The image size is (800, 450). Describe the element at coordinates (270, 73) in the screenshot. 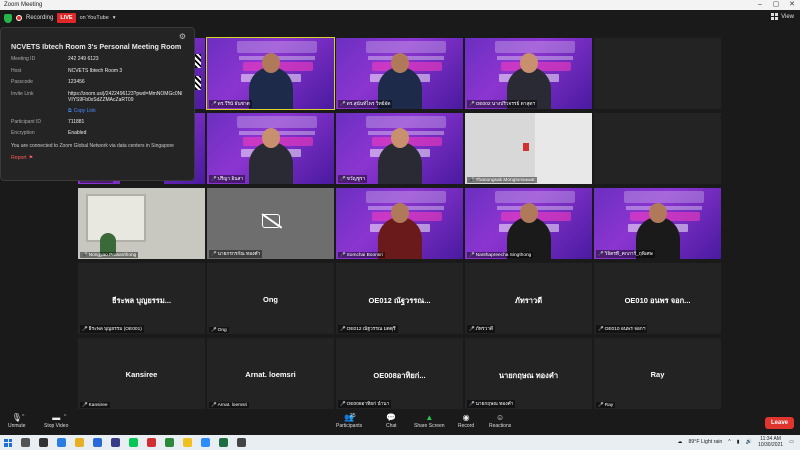

I see `participant-tile: 🎤 ดร.วีรินั ธันชาต` at that location.